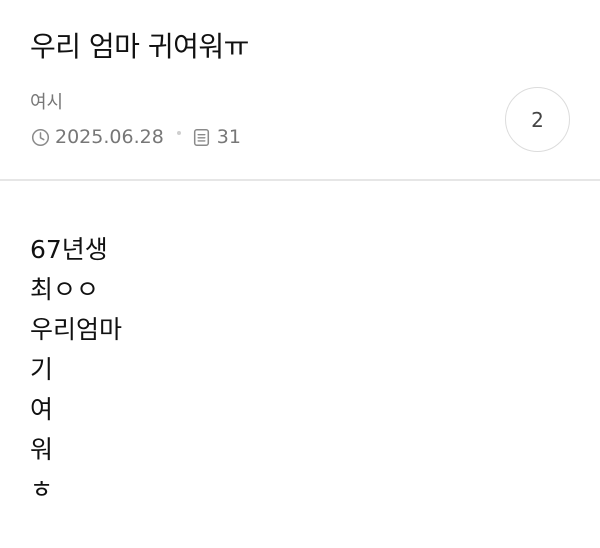 This screenshot has height=548, width=600. What do you see at coordinates (40, 137) in the screenshot?
I see `clock-icon` at bounding box center [40, 137].